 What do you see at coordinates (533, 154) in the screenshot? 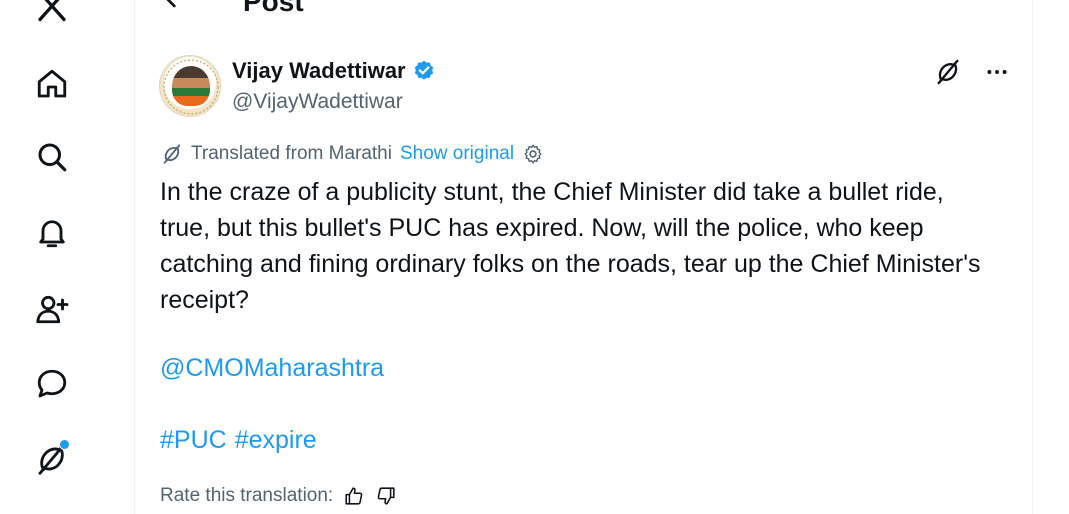
I see `gear-icon` at bounding box center [533, 154].